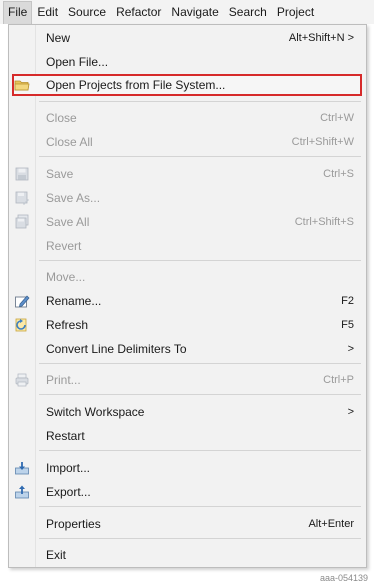 This screenshot has width=374, height=585. I want to click on menu-item-revert: Revert, so click(187, 246).